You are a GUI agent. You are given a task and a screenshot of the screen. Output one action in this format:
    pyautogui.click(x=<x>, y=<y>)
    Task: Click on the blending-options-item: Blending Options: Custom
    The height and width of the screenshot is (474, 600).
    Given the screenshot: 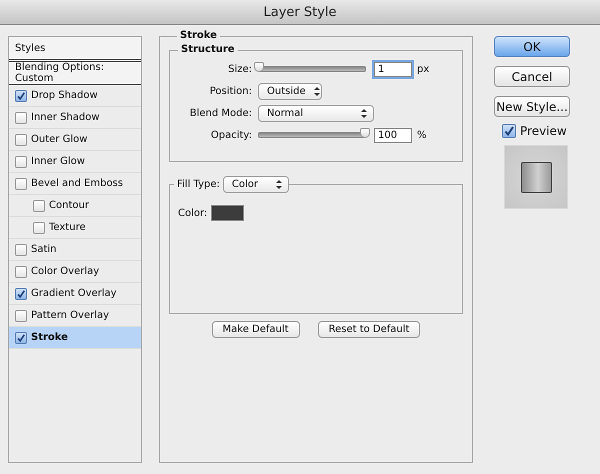 What is the action you would take?
    pyautogui.click(x=75, y=73)
    